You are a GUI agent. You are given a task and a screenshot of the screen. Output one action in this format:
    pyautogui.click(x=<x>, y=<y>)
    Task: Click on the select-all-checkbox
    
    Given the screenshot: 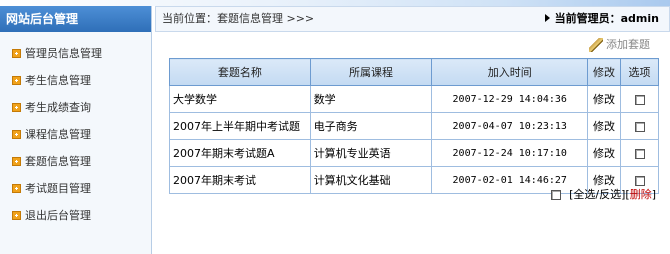 What is the action you would take?
    pyautogui.click(x=556, y=195)
    